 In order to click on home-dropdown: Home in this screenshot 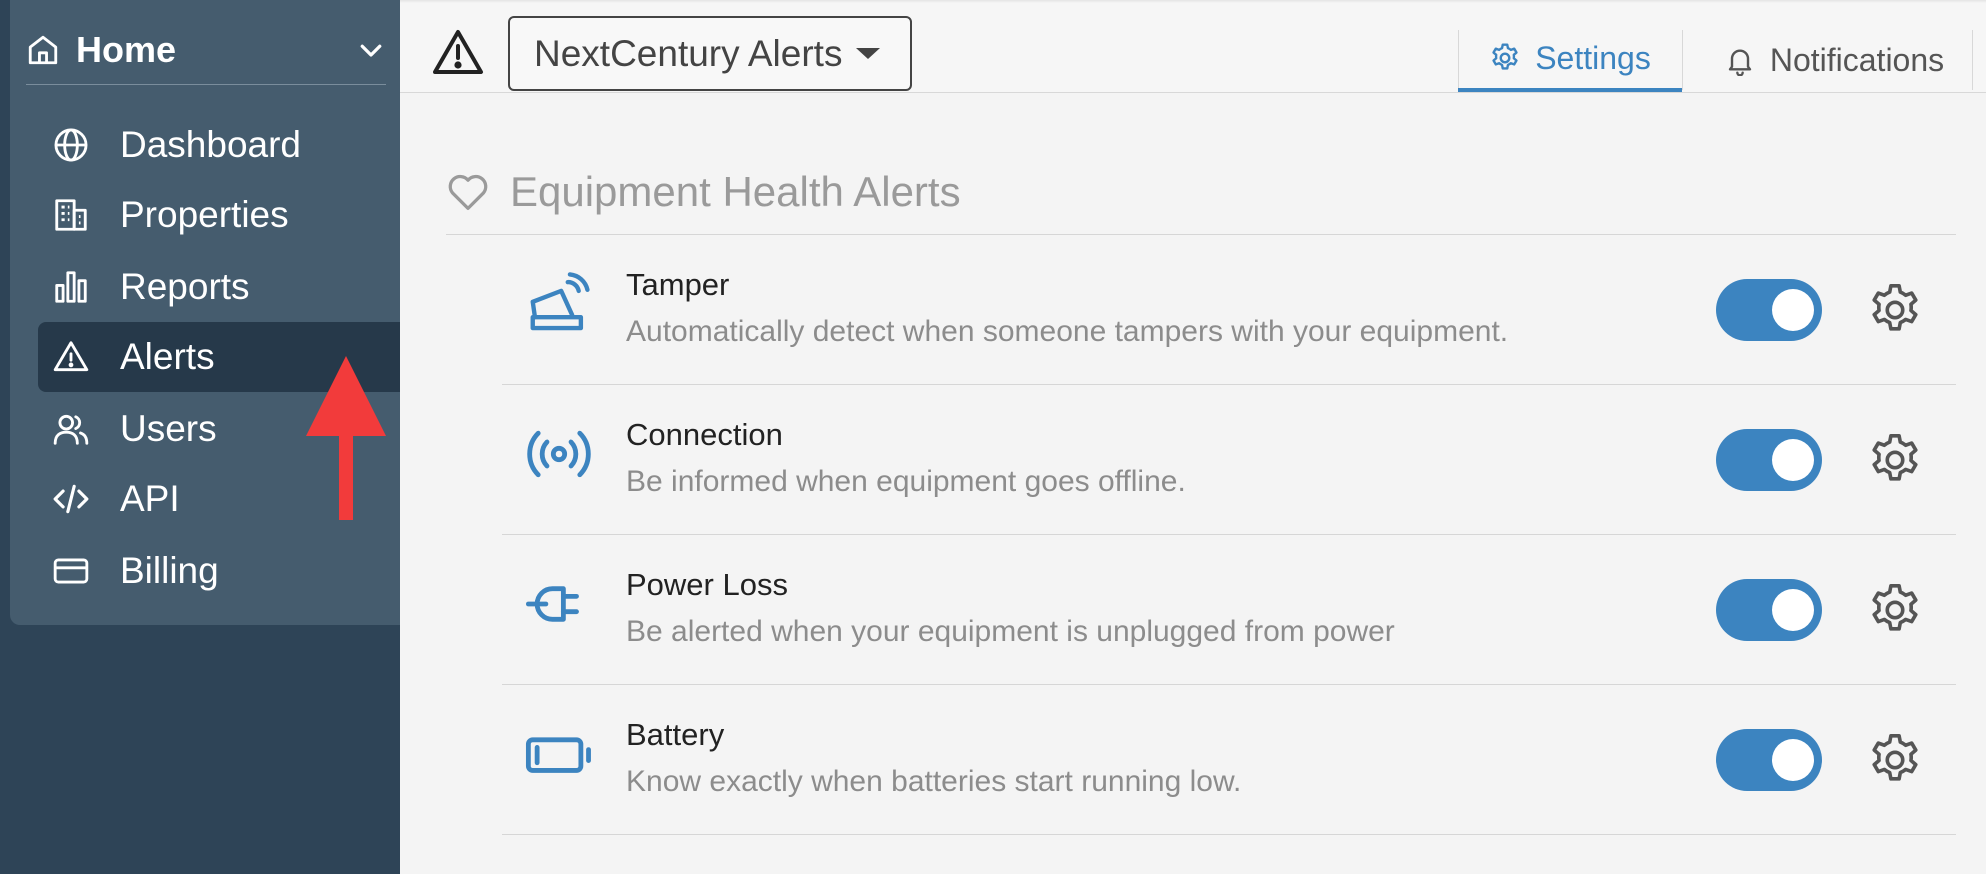, I will do `click(206, 50)`.